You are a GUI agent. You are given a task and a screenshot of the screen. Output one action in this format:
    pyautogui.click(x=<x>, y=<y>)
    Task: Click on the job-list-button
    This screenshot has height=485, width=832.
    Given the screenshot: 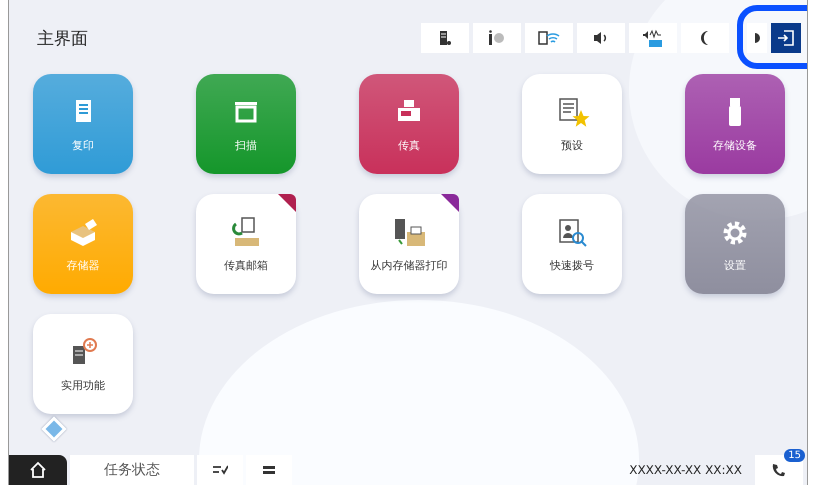 What is the action you would take?
    pyautogui.click(x=220, y=470)
    